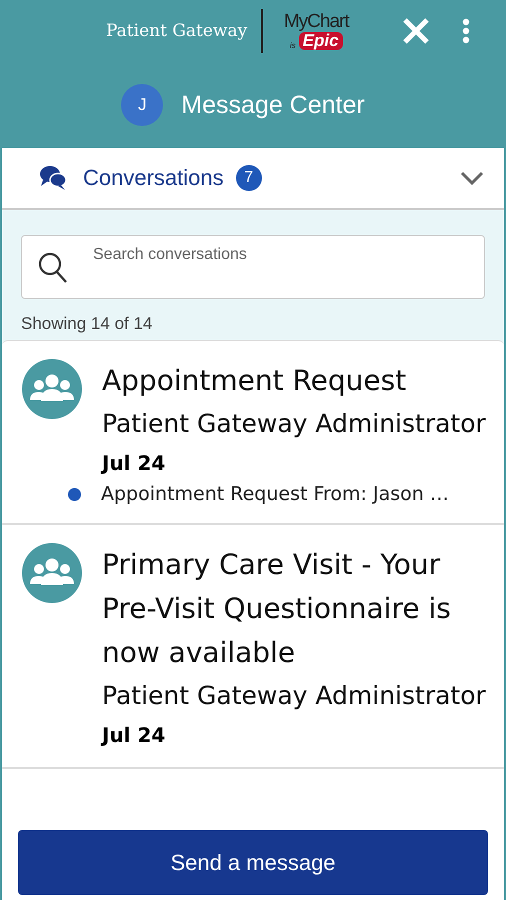 Image resolution: width=506 pixels, height=900 pixels. What do you see at coordinates (273, 105) in the screenshot?
I see `page-title: Message Center` at bounding box center [273, 105].